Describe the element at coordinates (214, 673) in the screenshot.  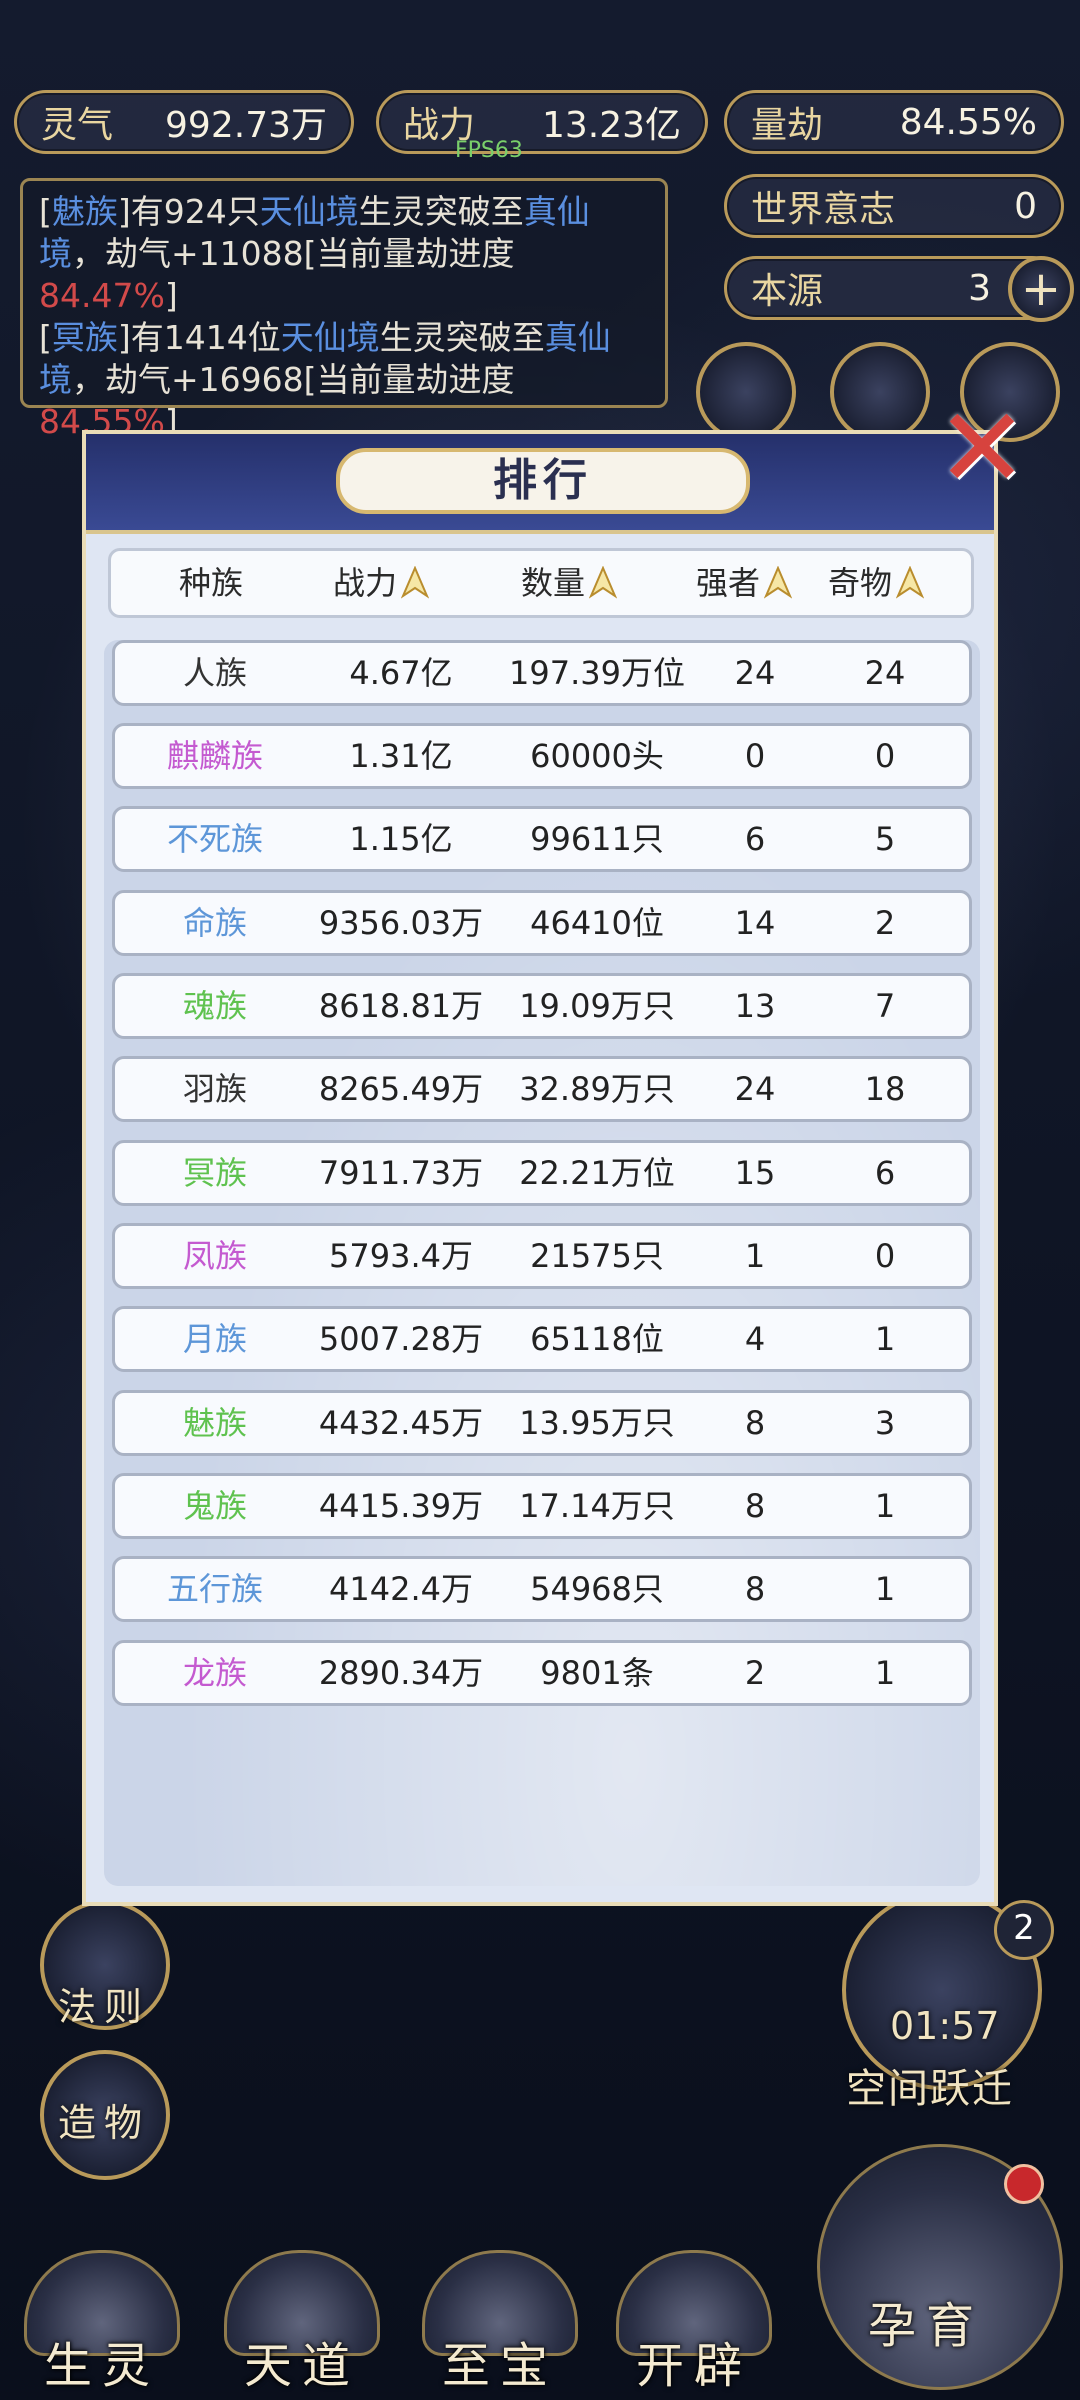
I see `race-name: 人族` at that location.